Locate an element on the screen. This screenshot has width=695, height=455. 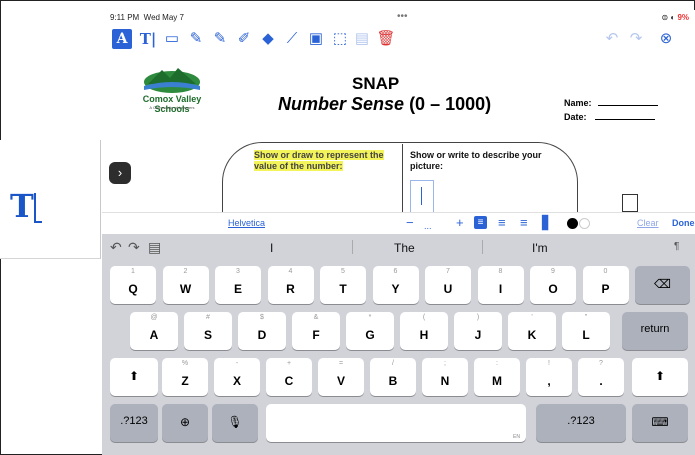
name-field: Name: is located at coordinates (611, 103).